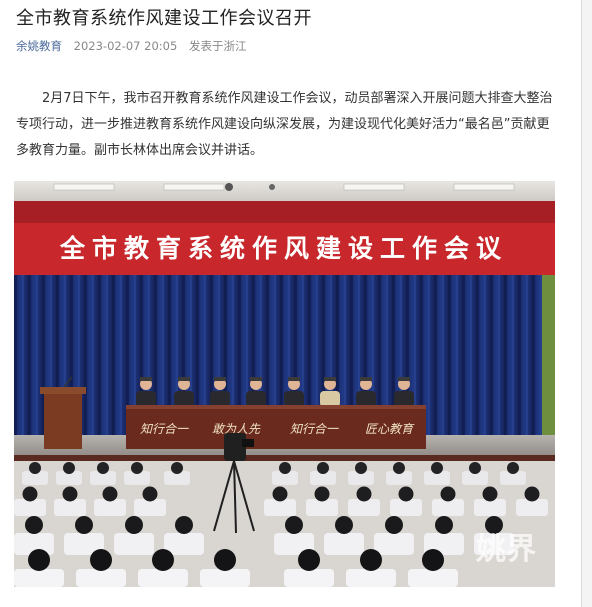 This screenshot has height=607, width=592. Describe the element at coordinates (314, 429) in the screenshot. I see `table-slogan-3: 知行合一` at that location.